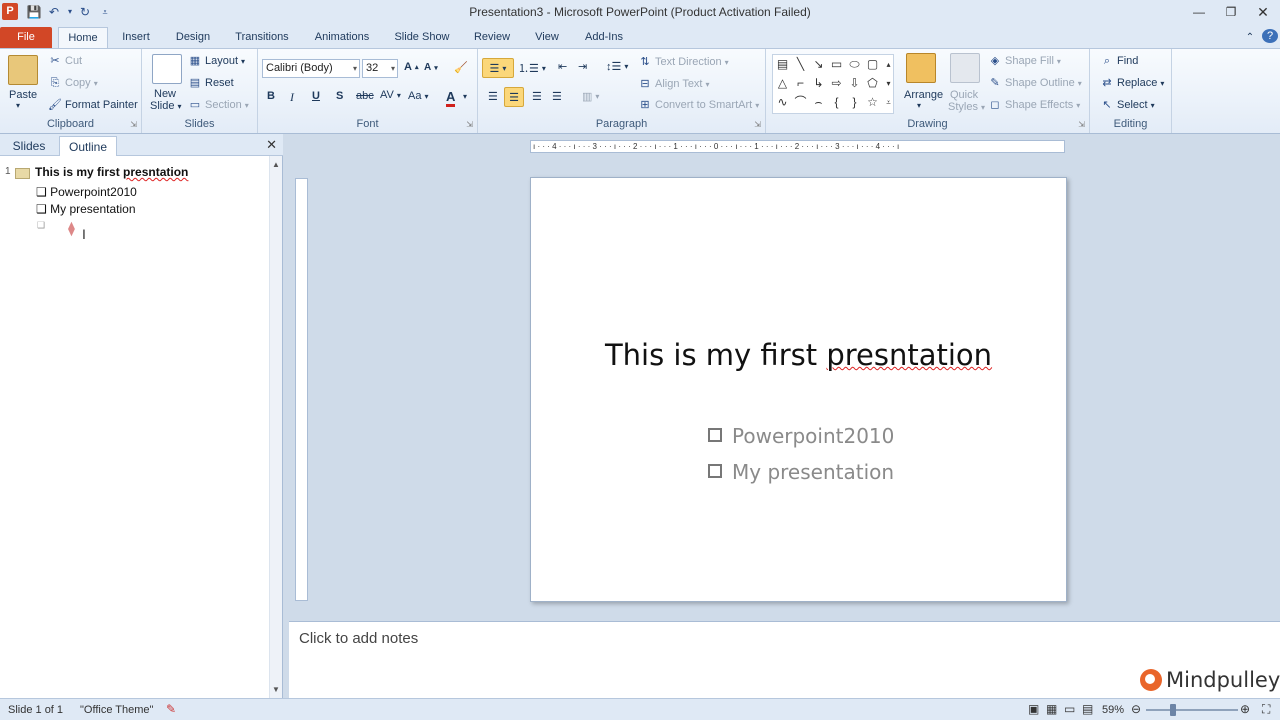 The height and width of the screenshot is (720, 1280). I want to click on normal-view-icon: ▣, so click(1033, 709).